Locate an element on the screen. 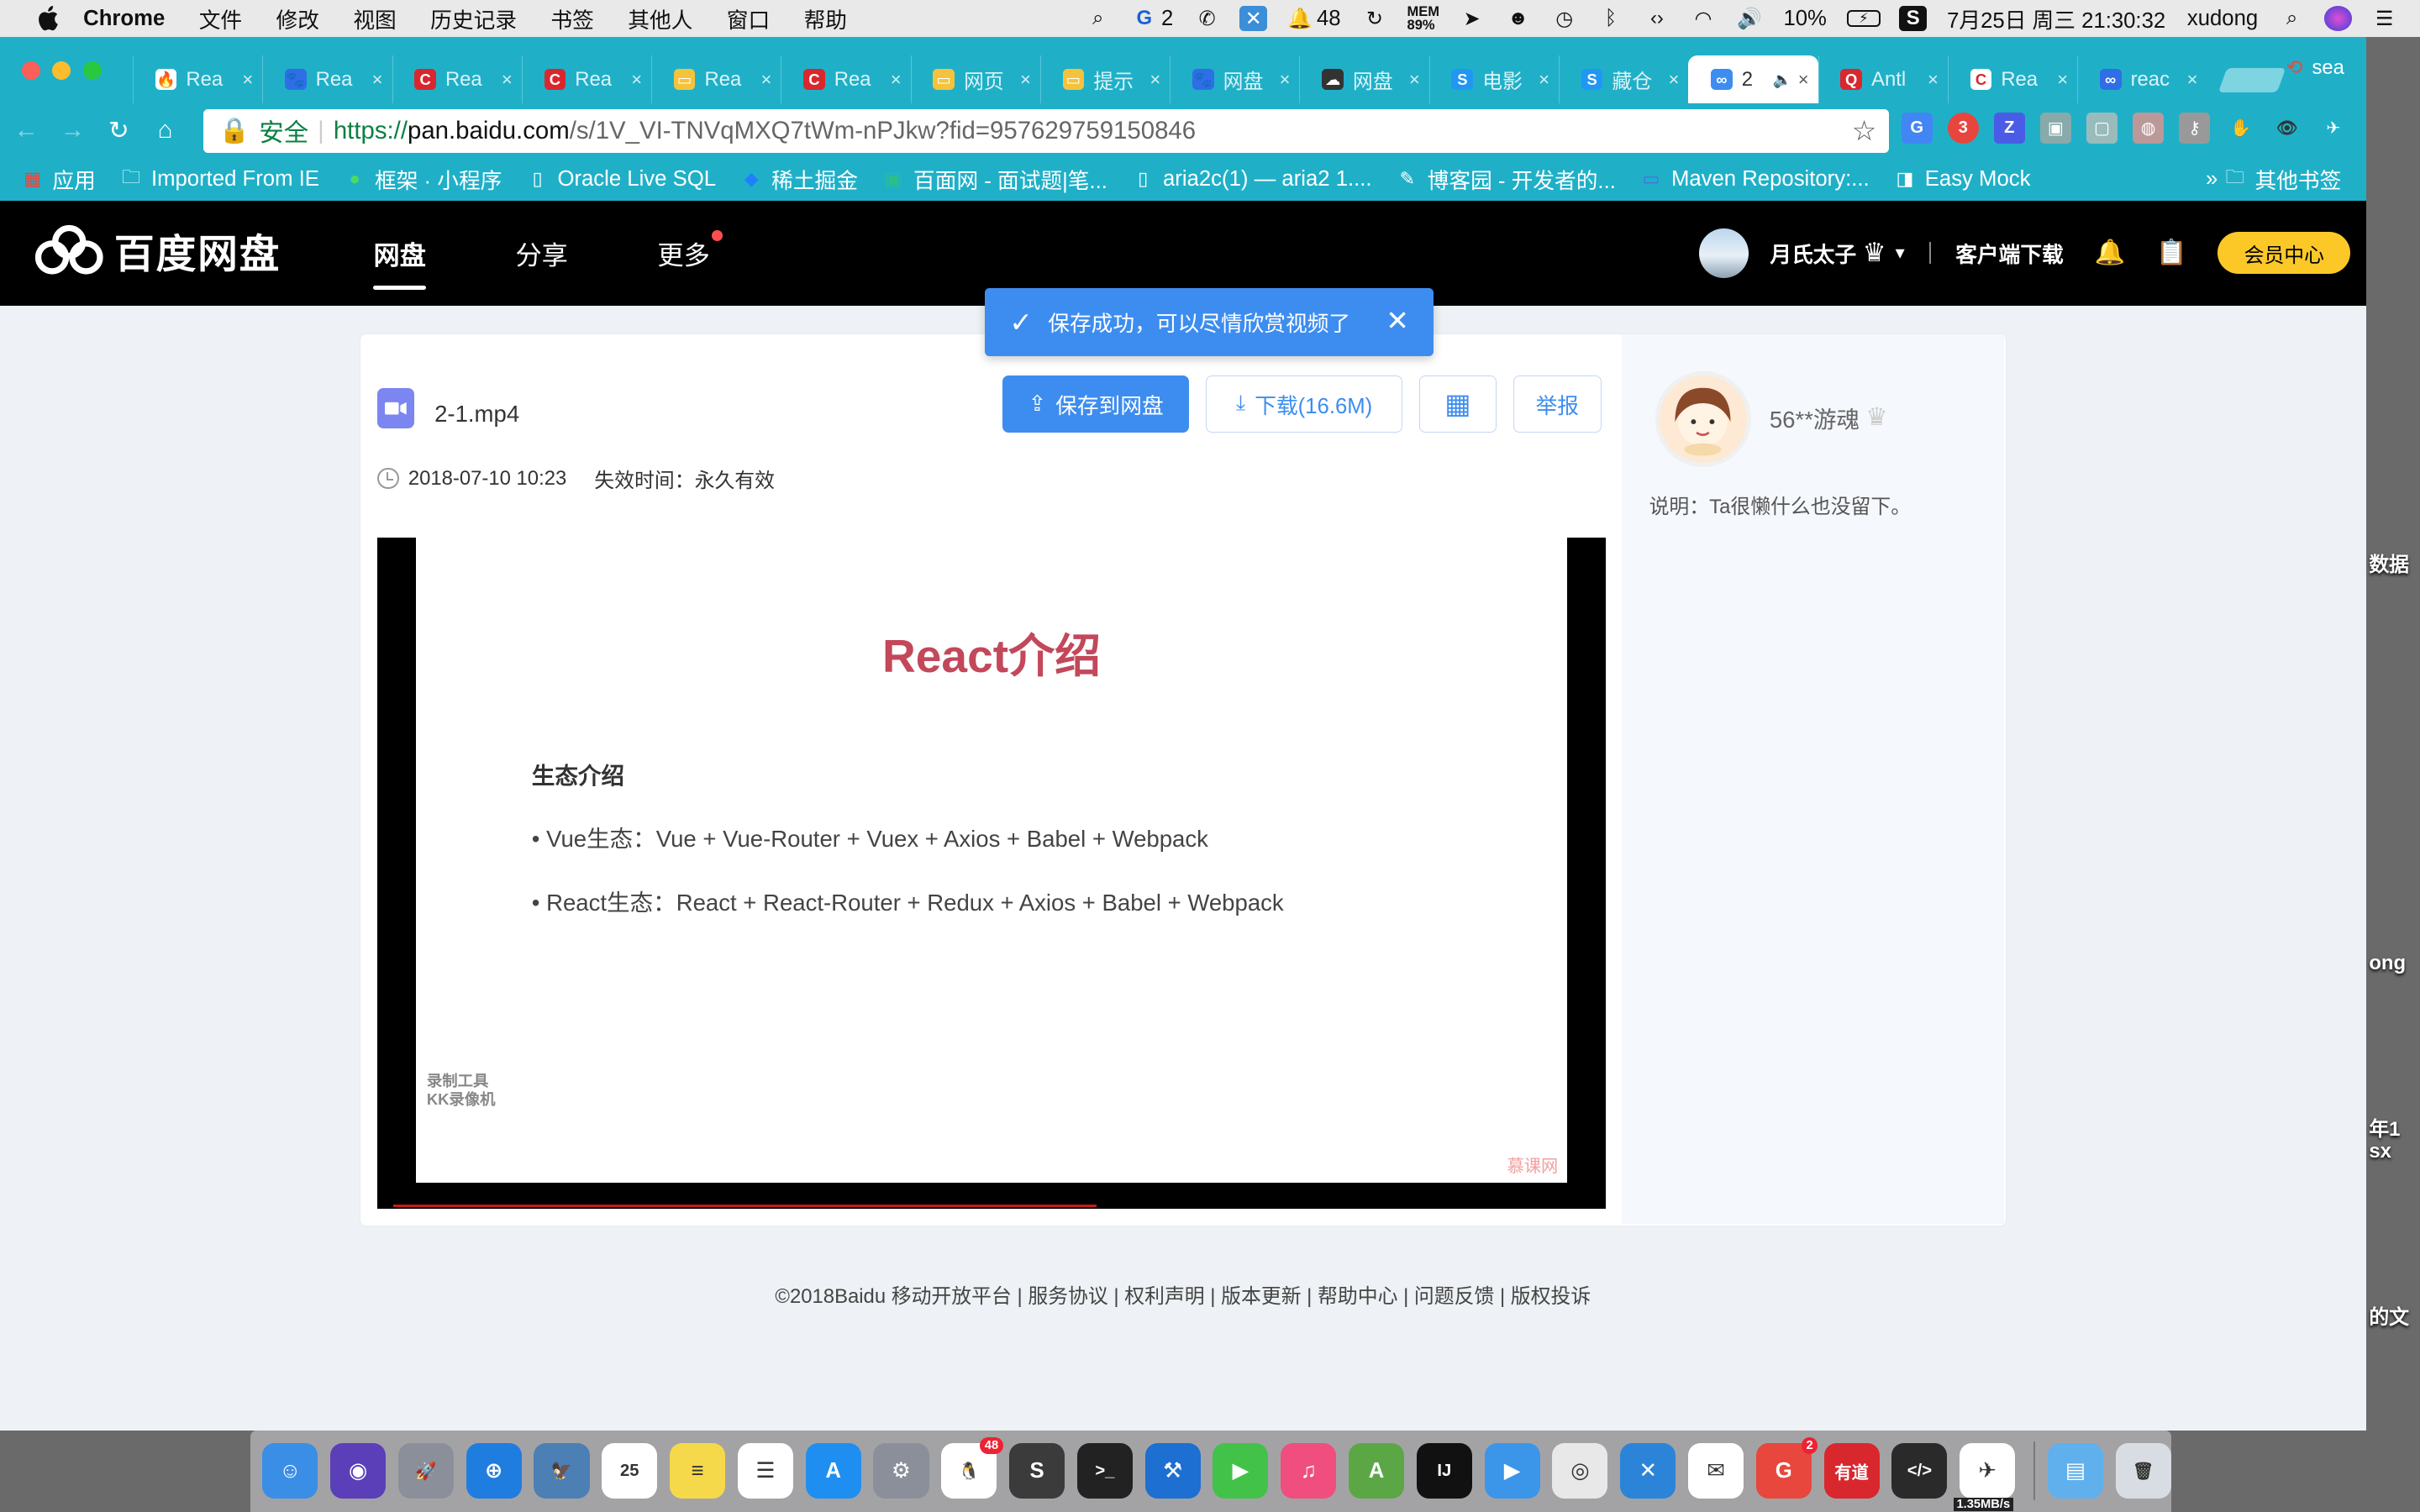 The image size is (2420, 1512). refresh-status-icon: ↻ is located at coordinates (1374, 18).